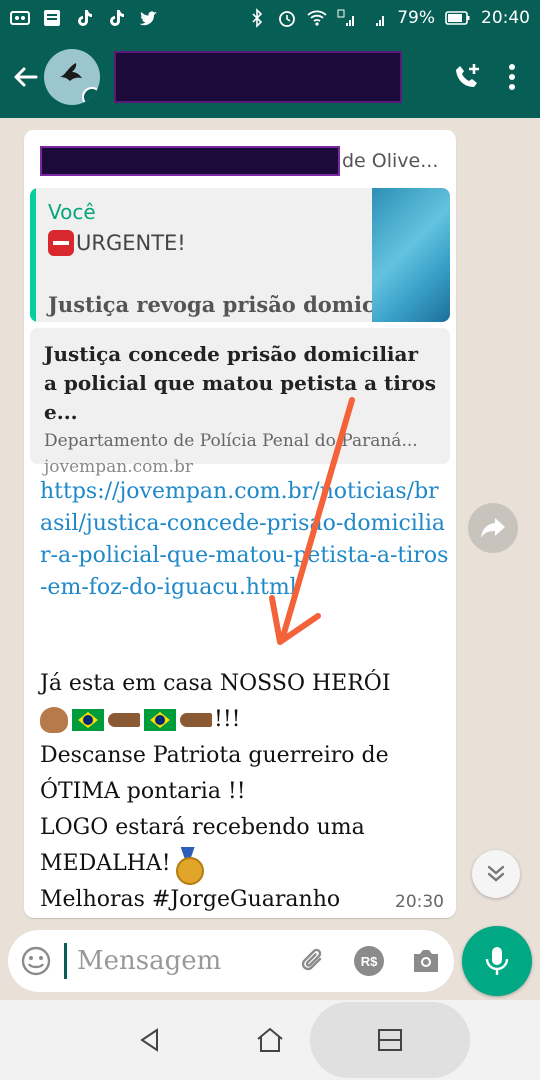 This screenshot has width=540, height=1080. Describe the element at coordinates (467, 77) in the screenshot. I see `add-call-icon` at that location.